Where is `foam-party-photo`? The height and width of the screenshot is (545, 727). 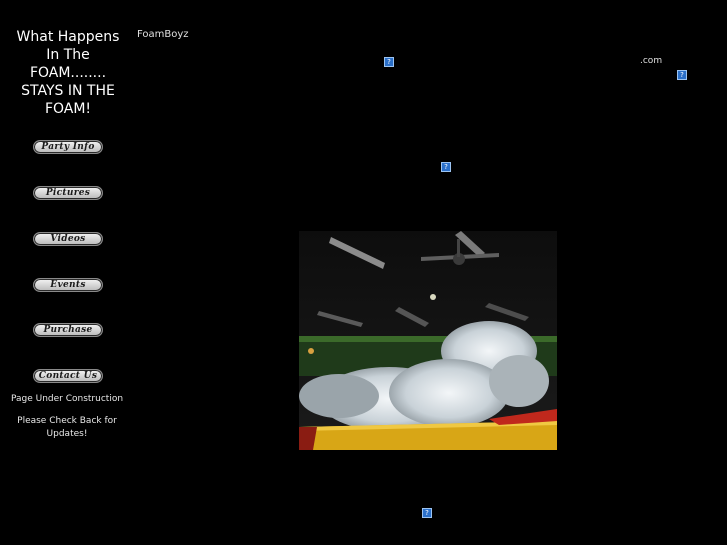
foam-party-photo is located at coordinates (428, 340).